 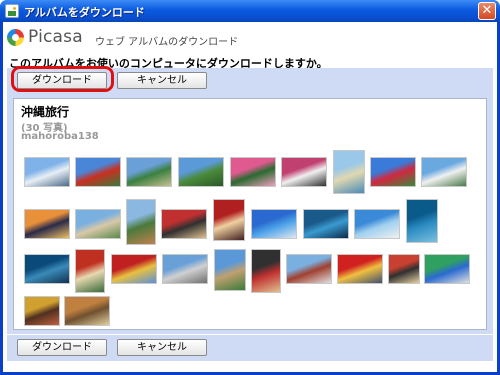 I want to click on album-owner: mahoroba138, so click(x=60, y=136).